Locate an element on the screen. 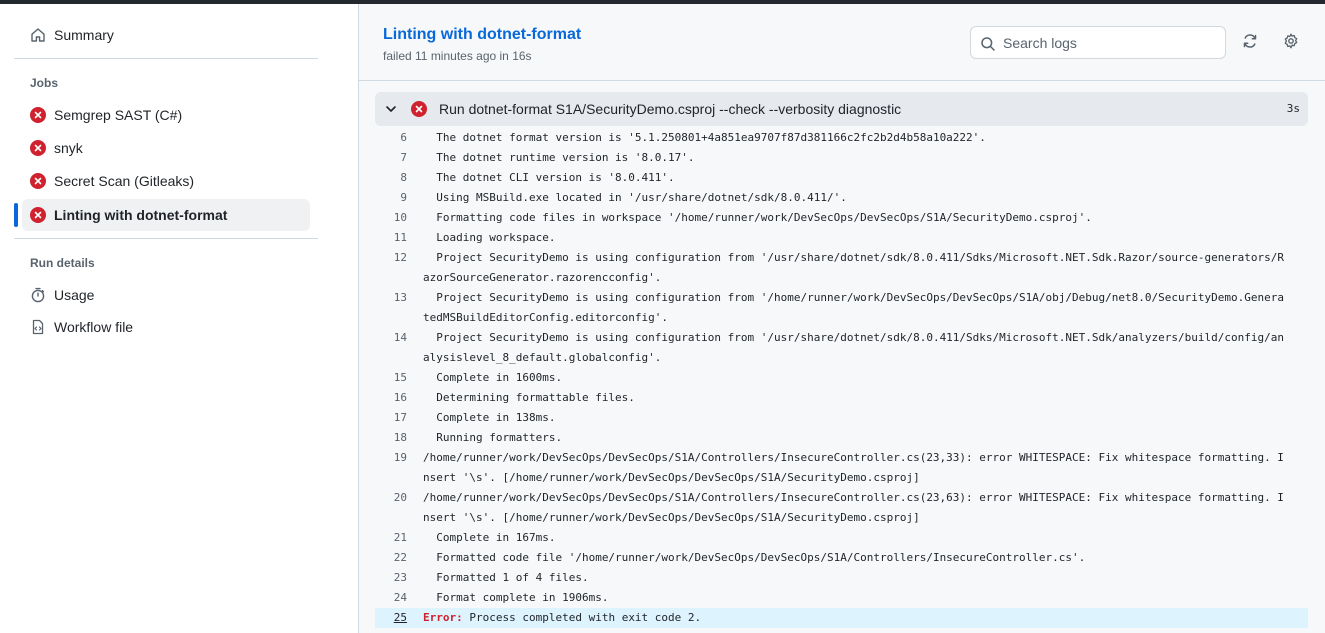  job-status-text: failed 11 minutes ago in 16s is located at coordinates (457, 56).